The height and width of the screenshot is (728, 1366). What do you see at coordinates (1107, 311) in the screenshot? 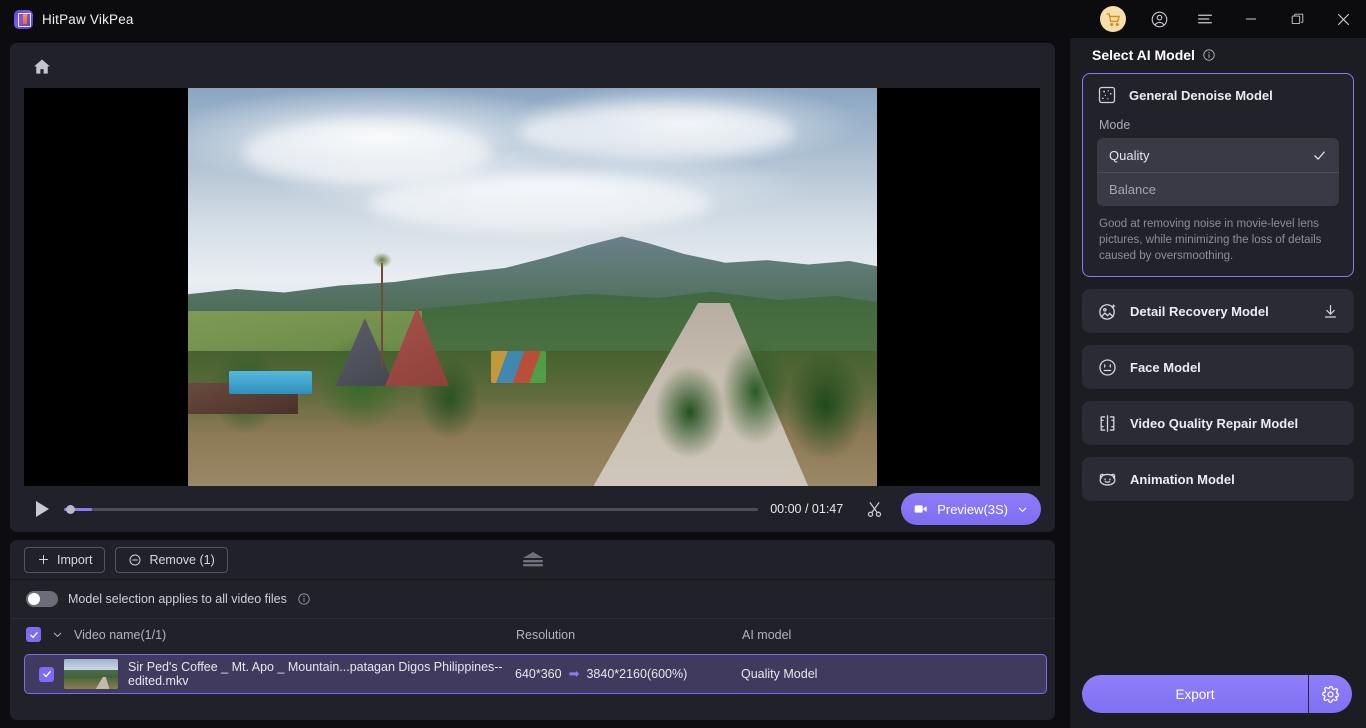
I see `detail-recovery-icon` at bounding box center [1107, 311].